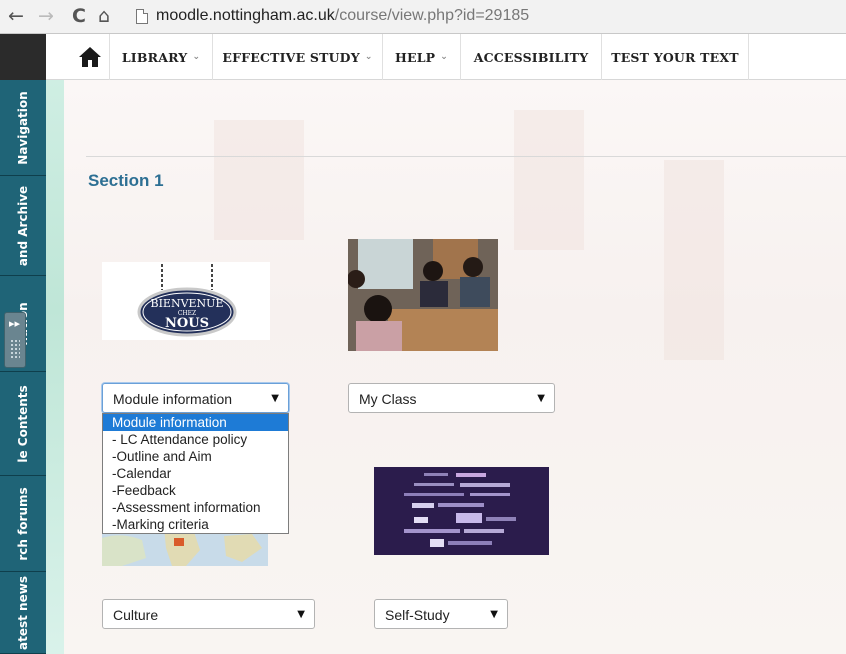 The width and height of the screenshot is (846, 654). I want to click on sign-illustration: BIENVENUE CHEZ NOUS, so click(187, 300).